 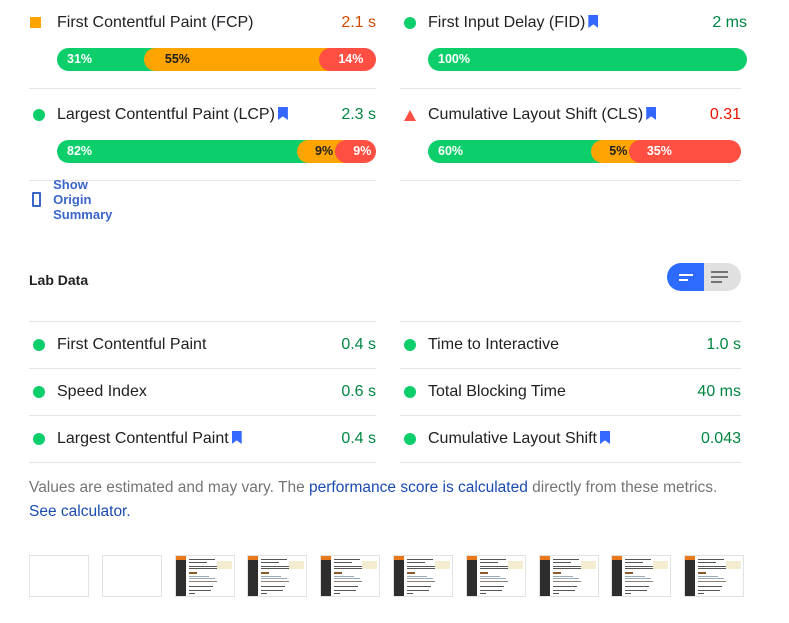 What do you see at coordinates (85, 199) in the screenshot?
I see `origin-summary-label: Show Origin Summary` at bounding box center [85, 199].